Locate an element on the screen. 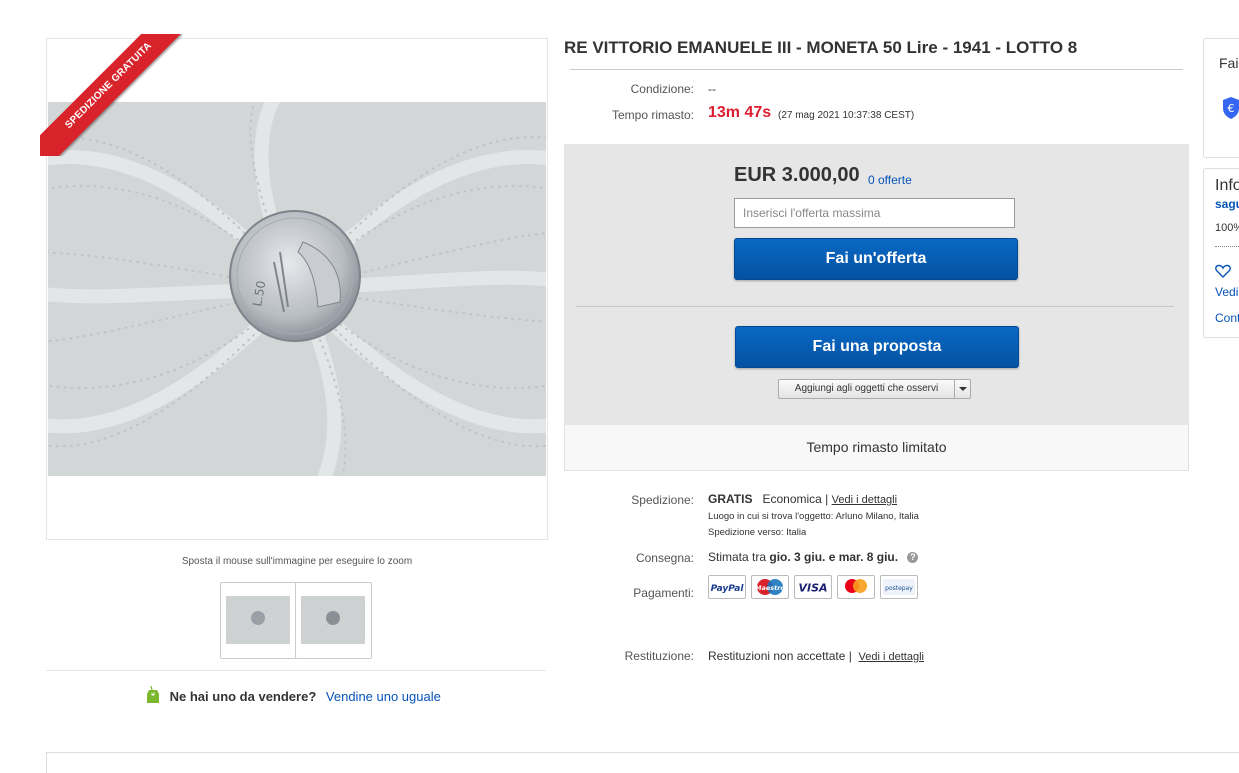 This screenshot has width=1239, height=773. seller-info-title: Info is located at coordinates (1227, 185).